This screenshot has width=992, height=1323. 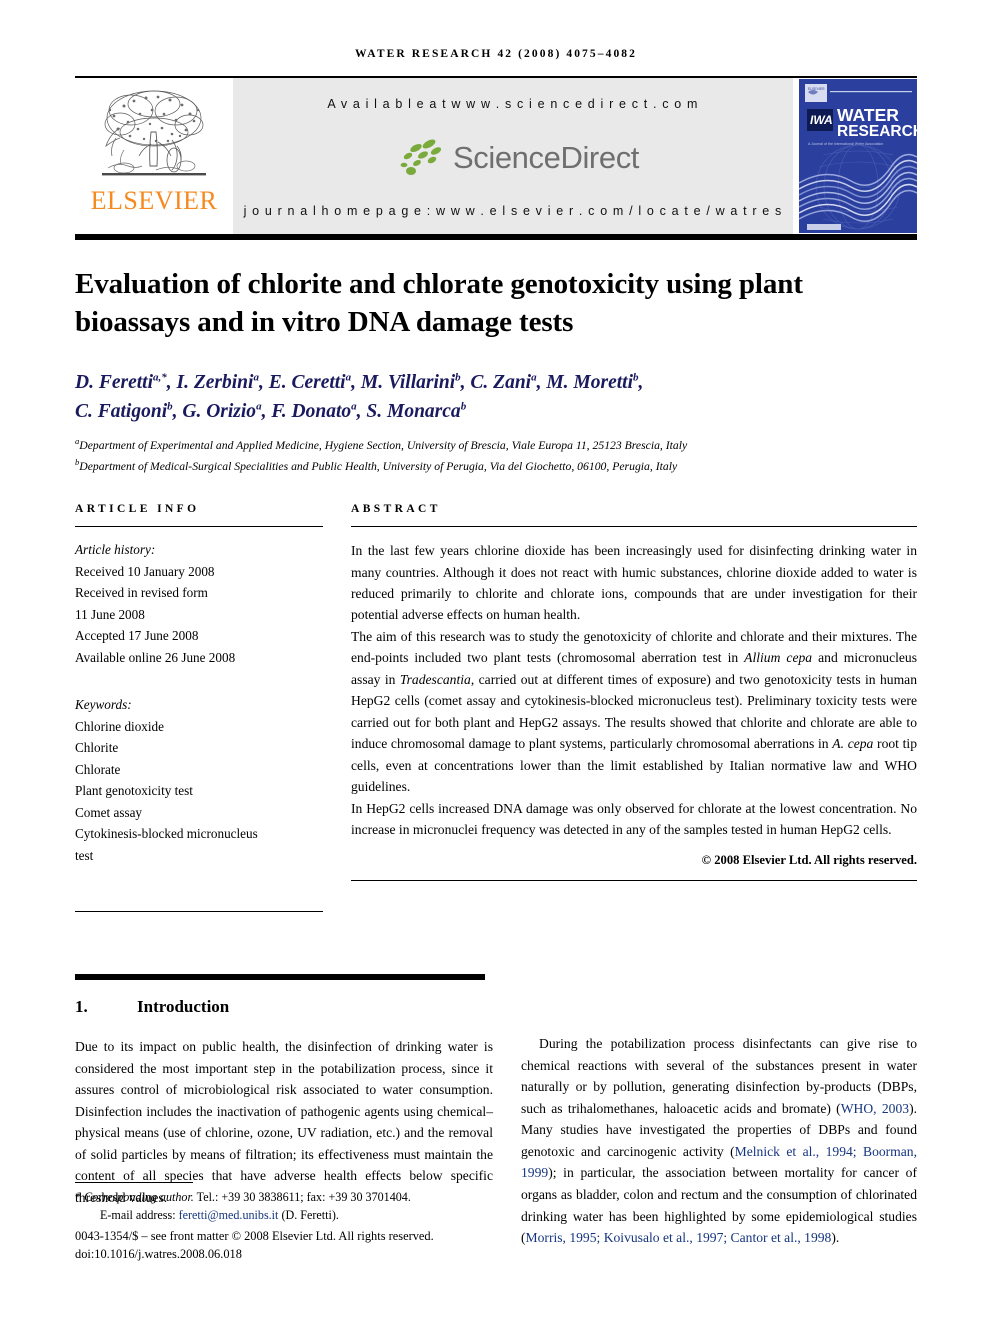 I want to click on svg-text: ELSEVIER, so click(x=816, y=89).